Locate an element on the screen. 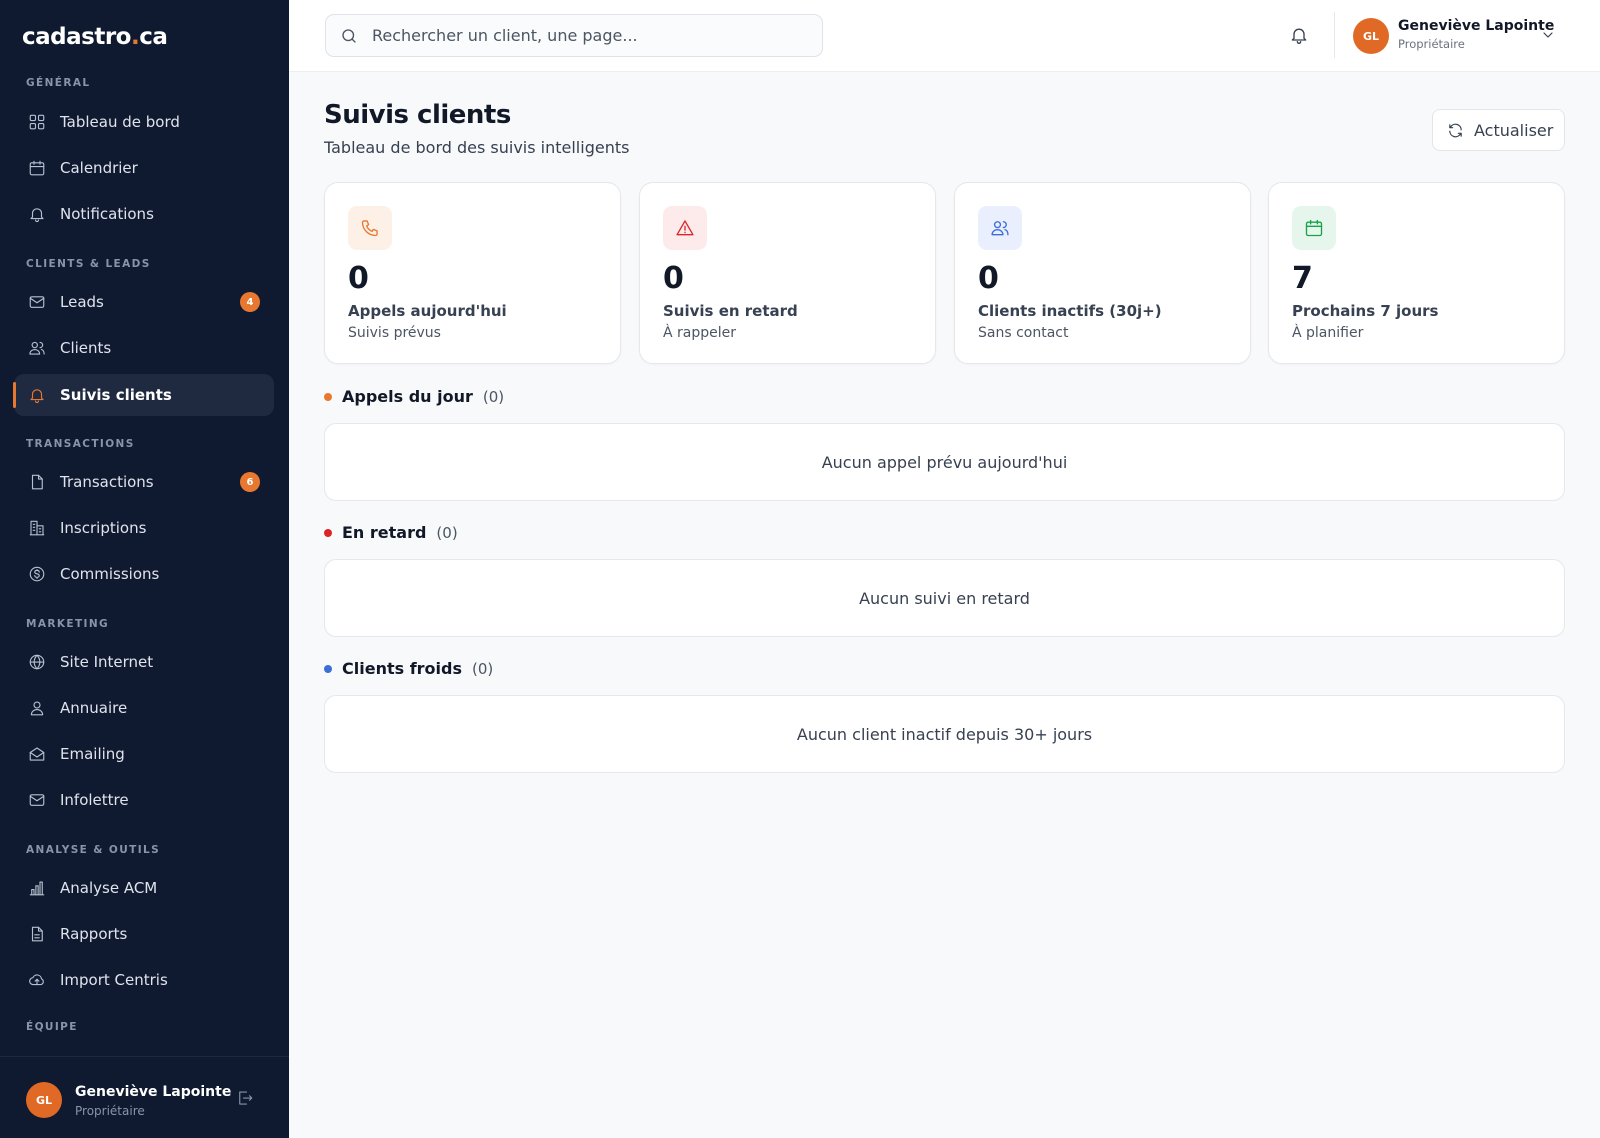 This screenshot has height=1138, width=1600. stat-value: 0 is located at coordinates (673, 278).